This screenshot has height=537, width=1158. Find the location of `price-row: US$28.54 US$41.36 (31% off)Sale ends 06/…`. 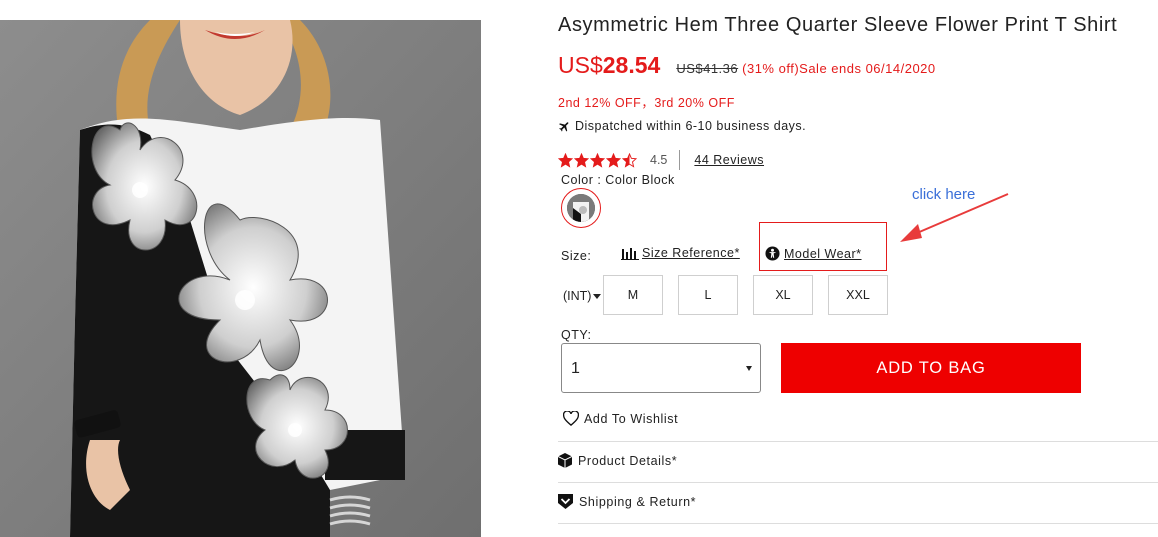

price-row: US$28.54 US$41.36 (31% off)Sale ends 06/… is located at coordinates (747, 65).